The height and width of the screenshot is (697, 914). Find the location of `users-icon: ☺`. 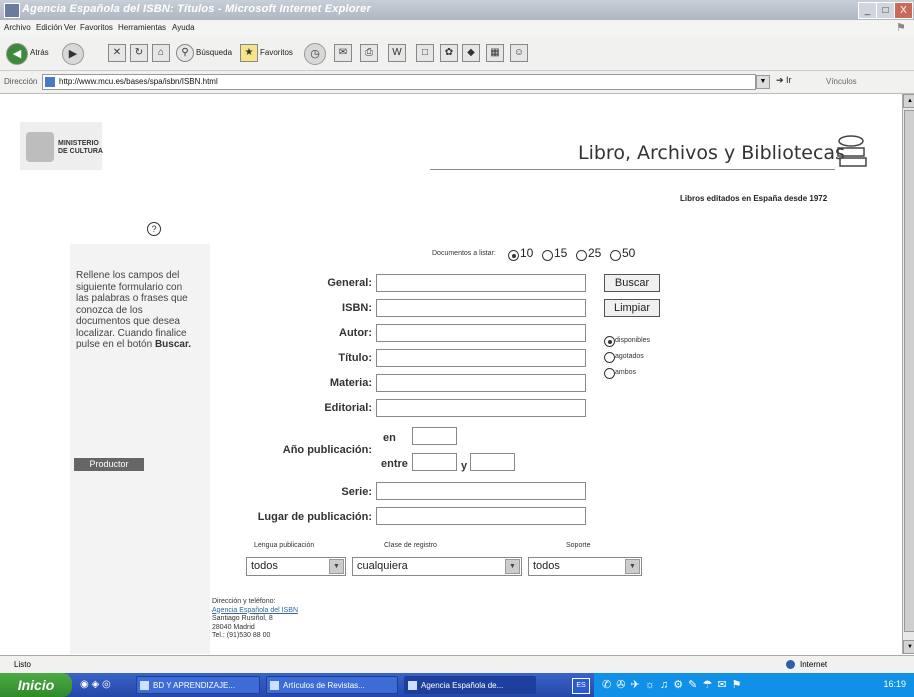

users-icon: ☺ is located at coordinates (519, 53).